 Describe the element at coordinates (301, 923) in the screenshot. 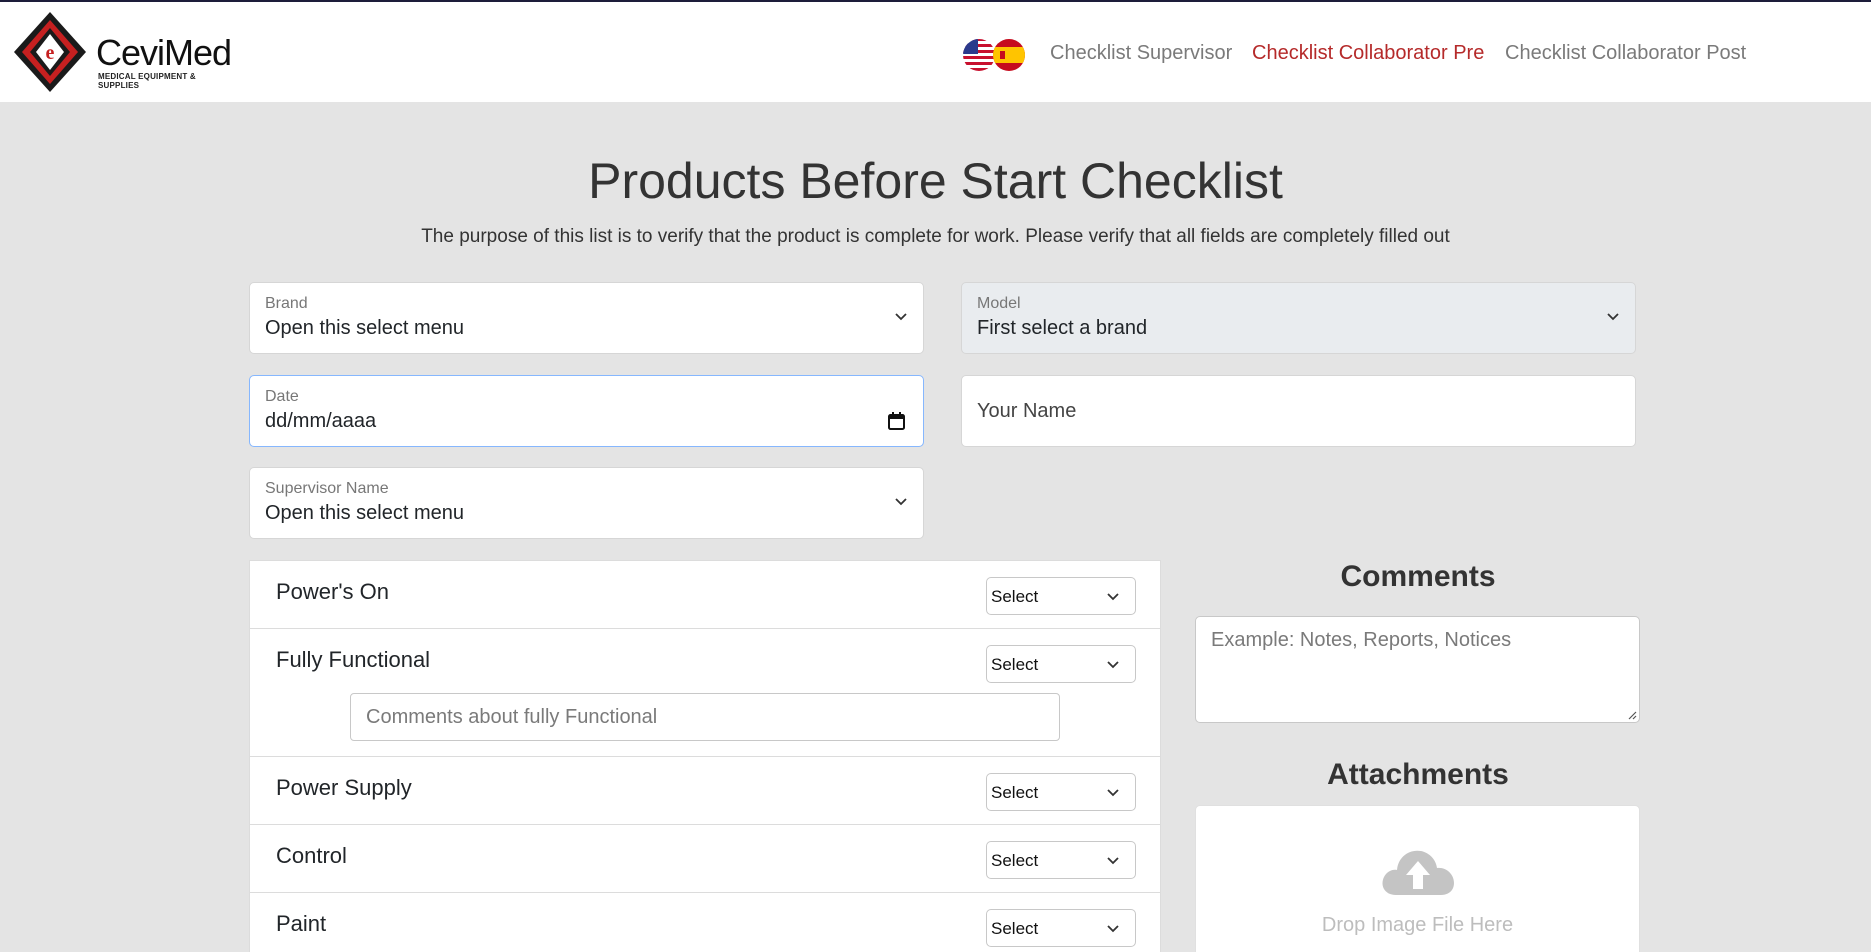

I see `checklist-item-label: Paint` at that location.